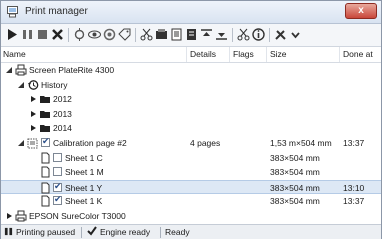  What do you see at coordinates (203, 54) in the screenshot?
I see `column-details: Details` at bounding box center [203, 54].